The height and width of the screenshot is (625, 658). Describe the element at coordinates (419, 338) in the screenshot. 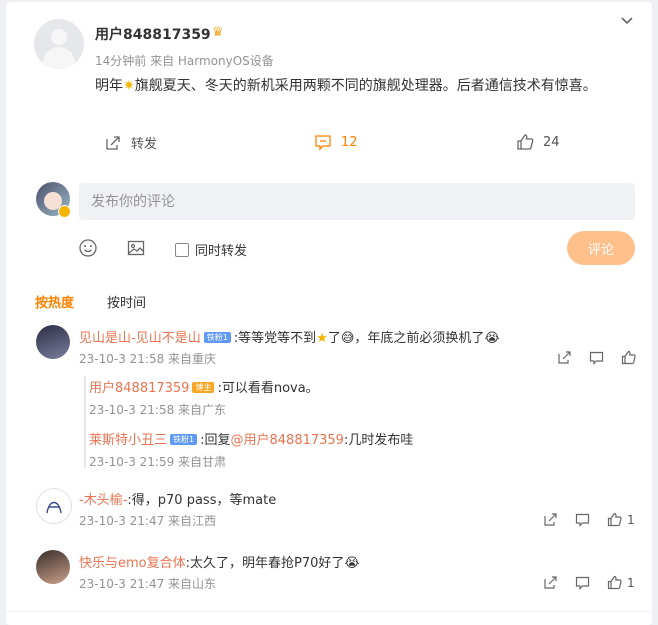

I see `comment-text-c: ，年底之前必须换机了` at that location.